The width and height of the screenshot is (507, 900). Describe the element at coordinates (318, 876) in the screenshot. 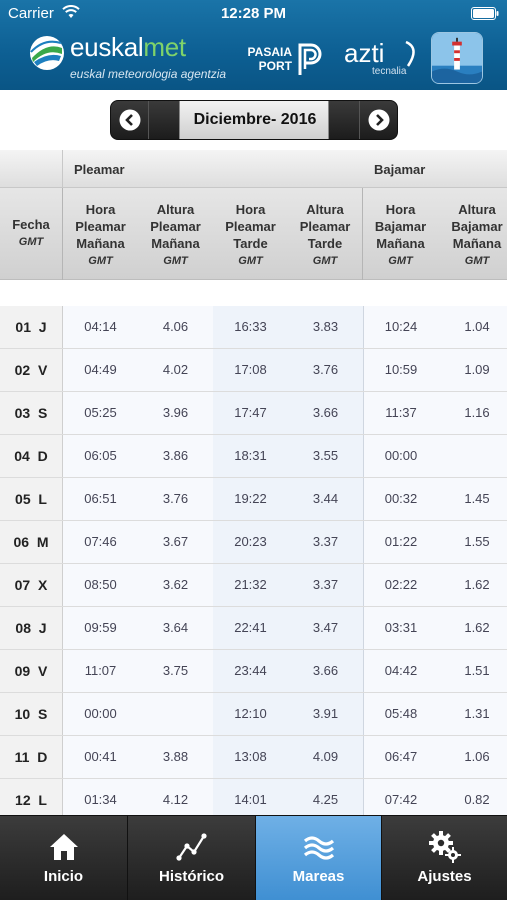

I see `tab-label: Mareas` at that location.